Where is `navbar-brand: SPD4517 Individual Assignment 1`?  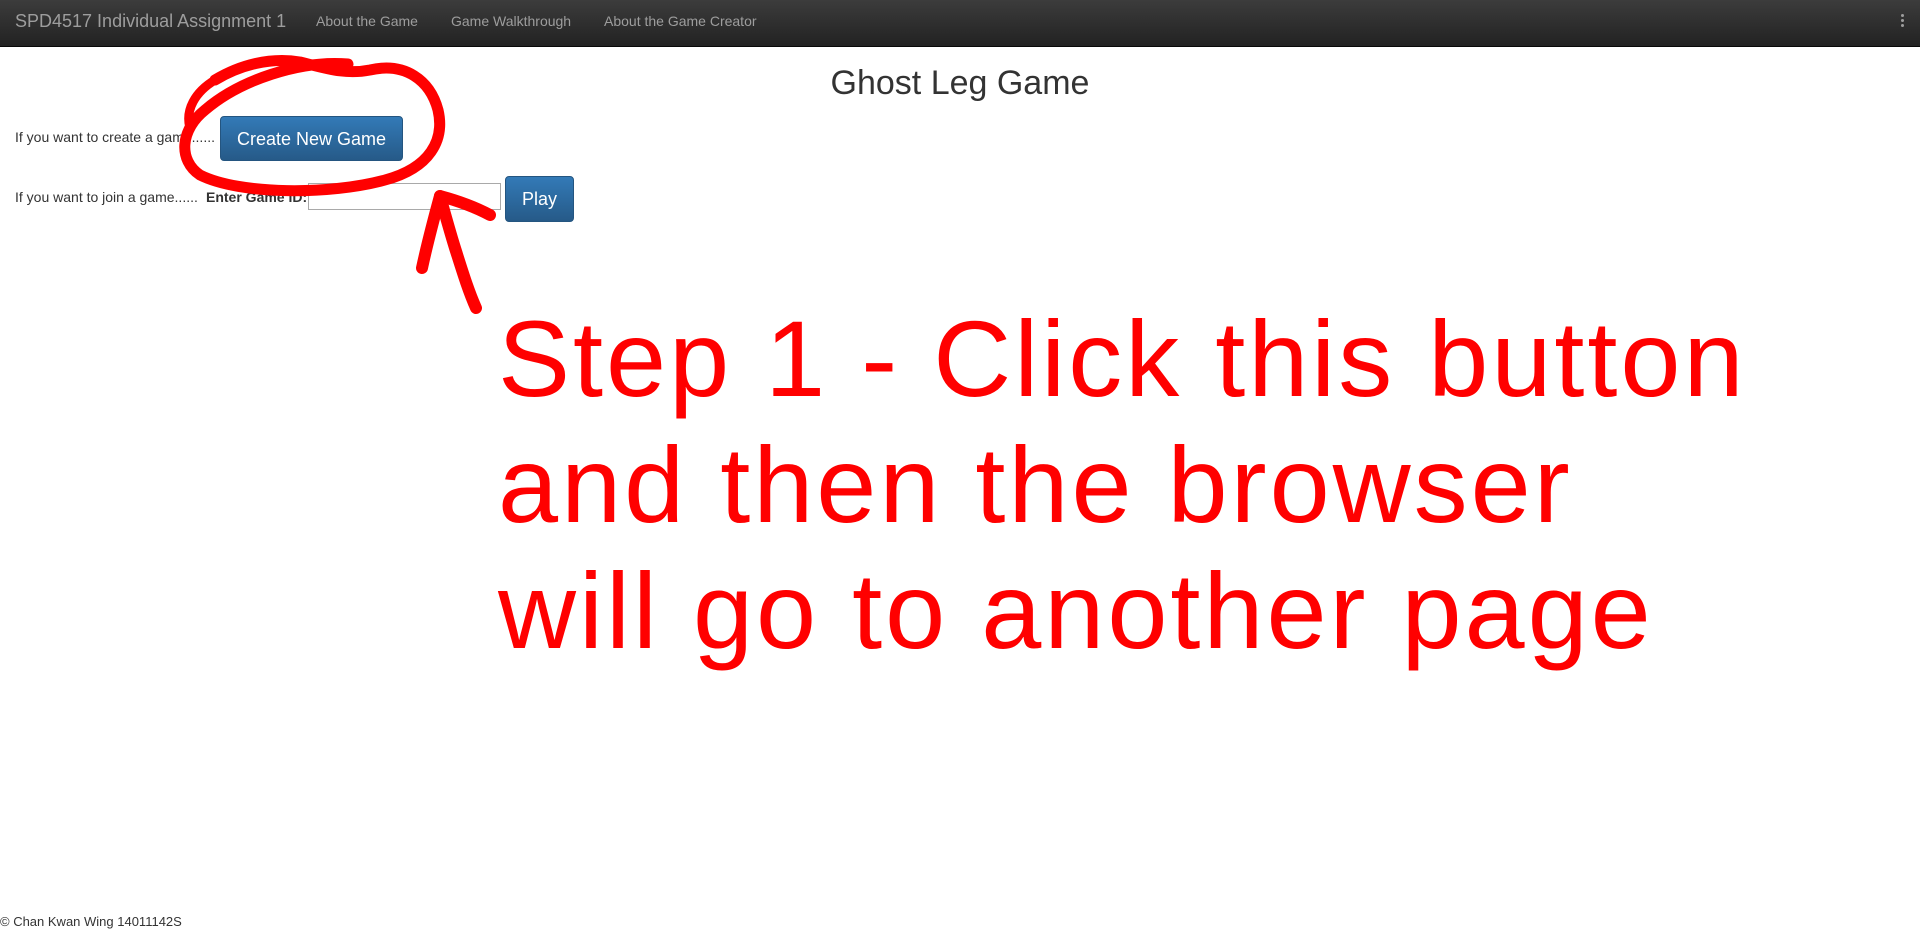
navbar-brand: SPD4517 Individual Assignment 1 is located at coordinates (150, 21).